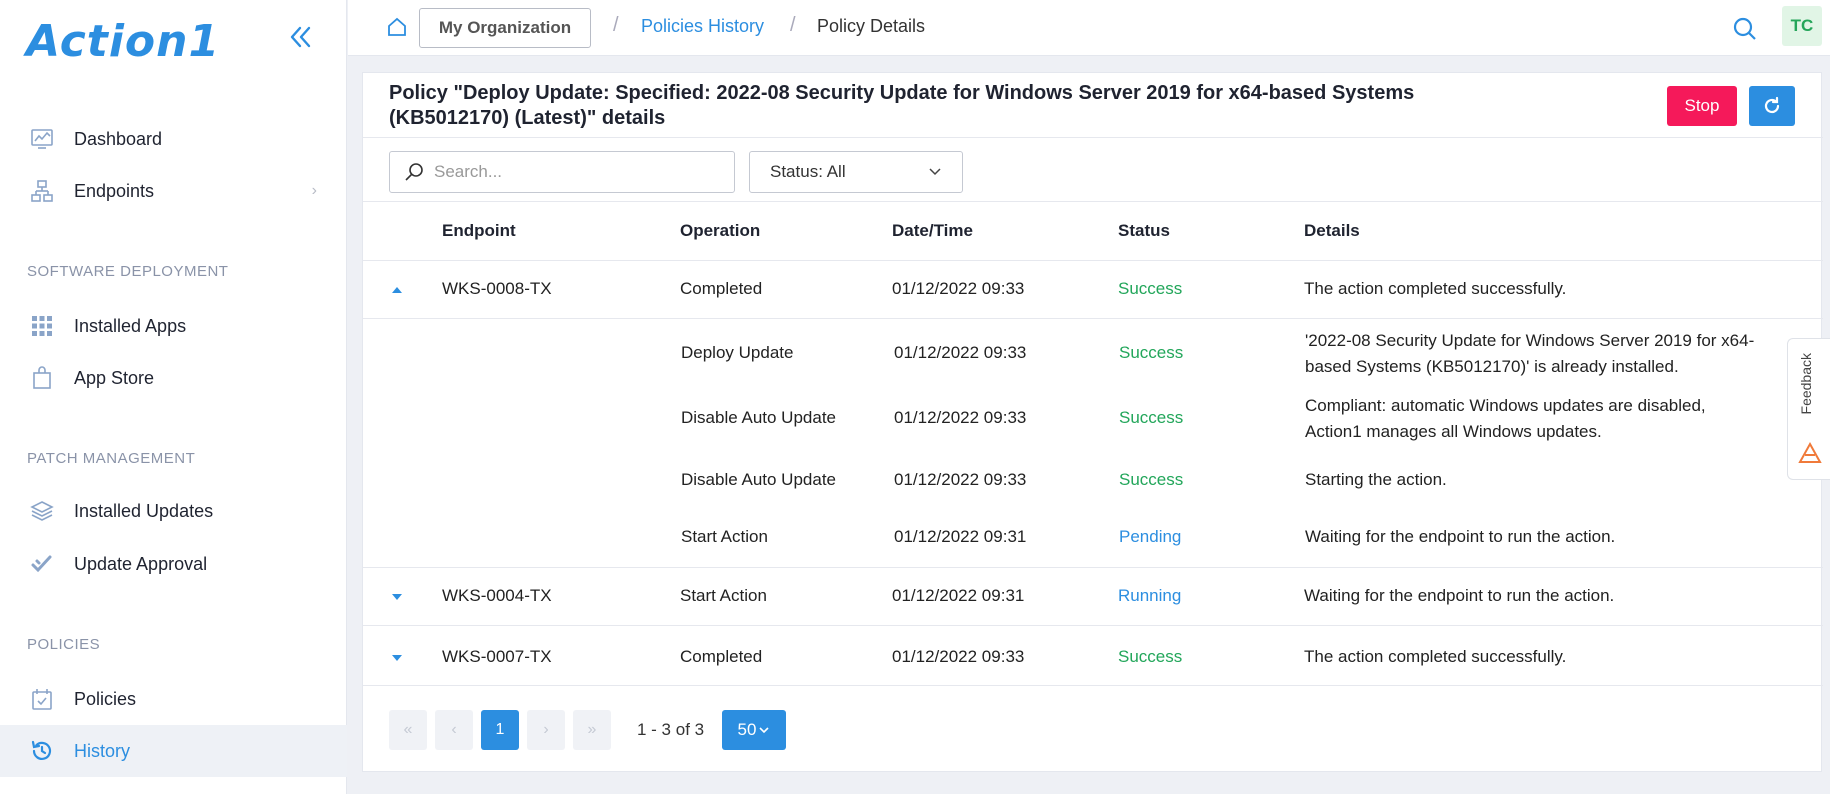 This screenshot has height=794, width=1830. I want to click on status-filter-dropdown: Status: All, so click(856, 172).